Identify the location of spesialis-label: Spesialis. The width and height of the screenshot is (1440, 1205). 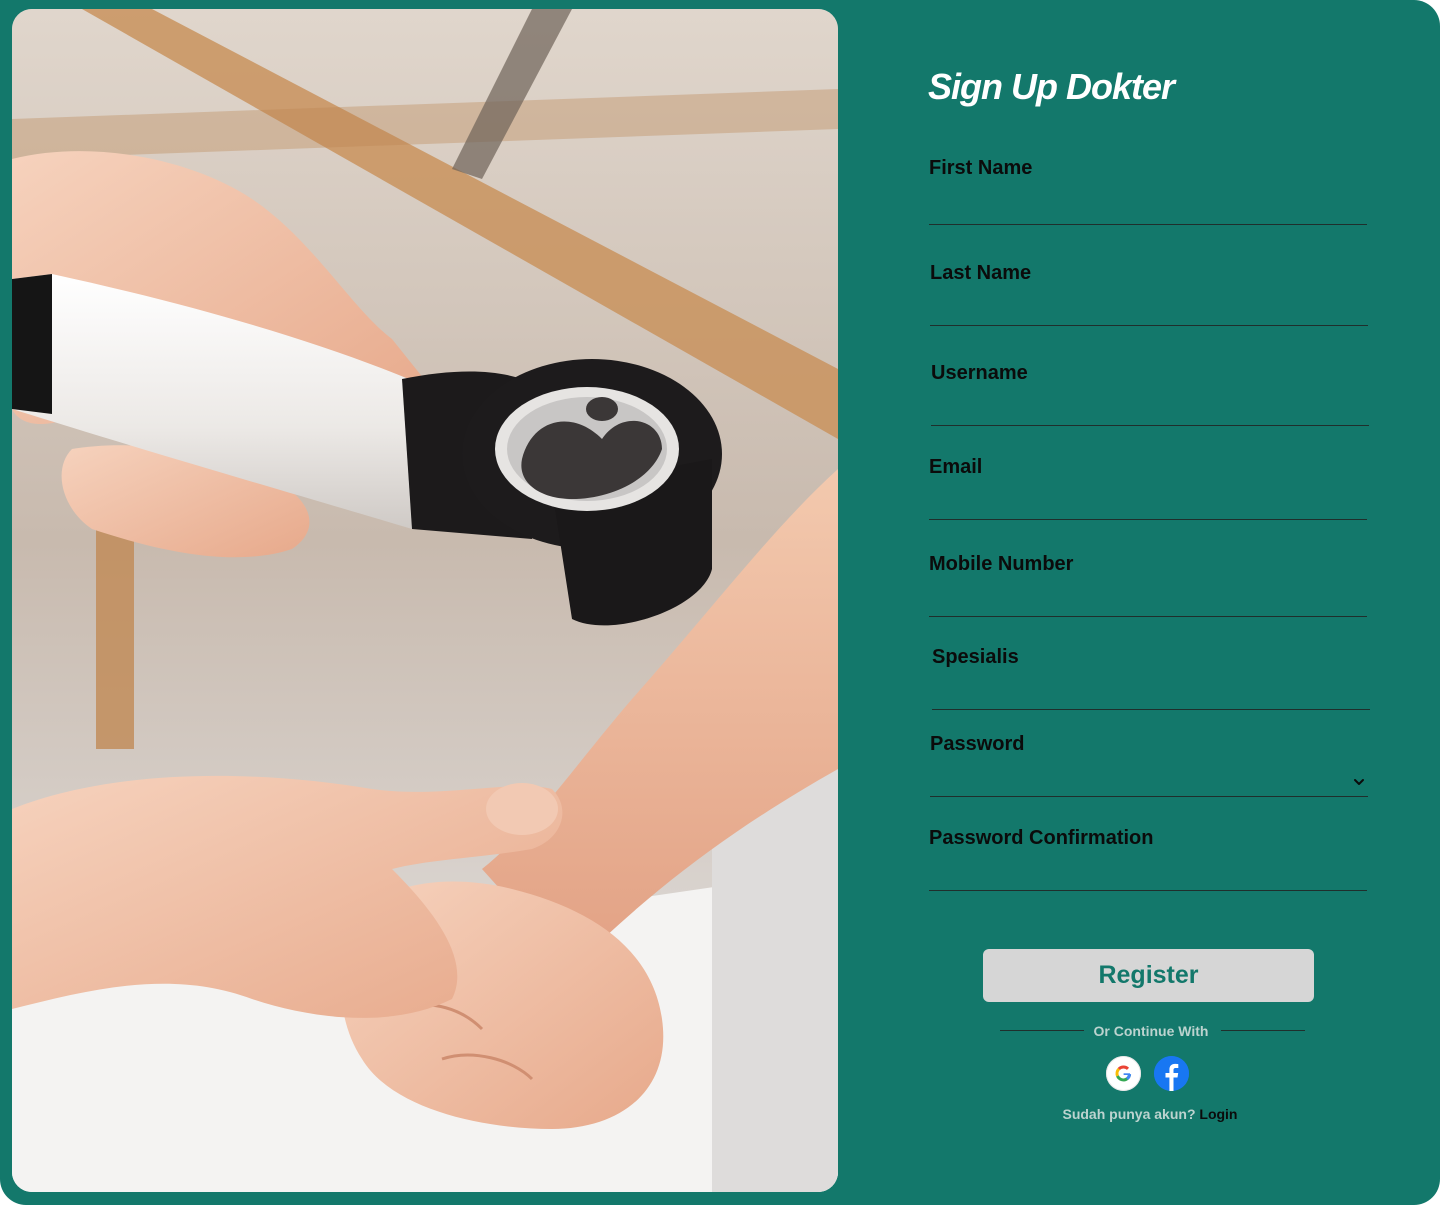
(975, 657).